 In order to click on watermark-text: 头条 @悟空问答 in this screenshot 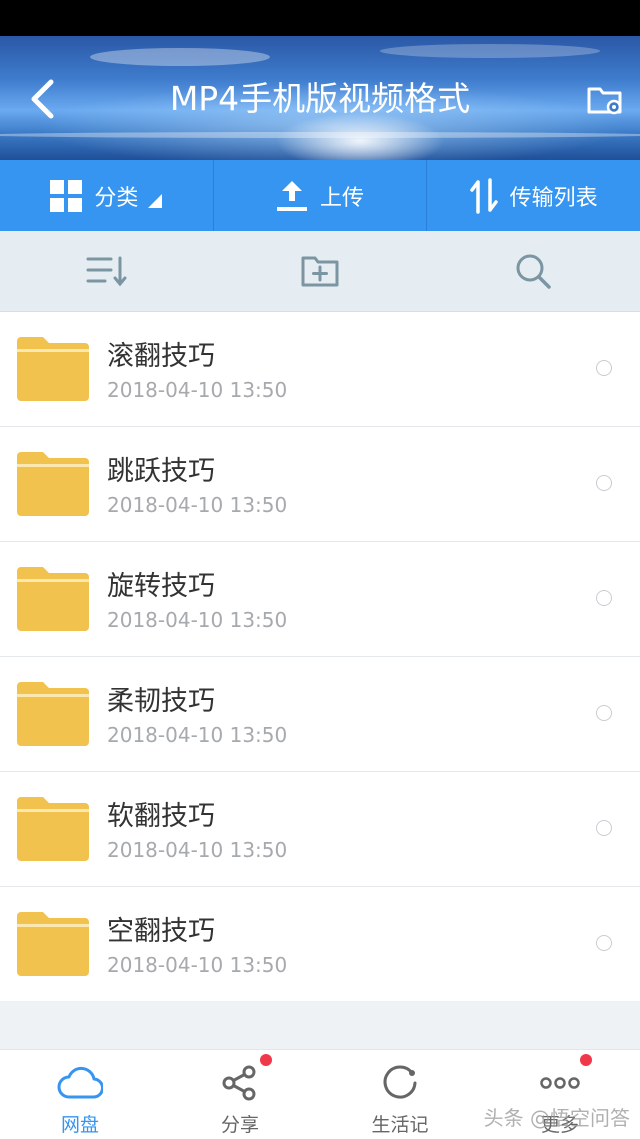, I will do `click(556, 1118)`.